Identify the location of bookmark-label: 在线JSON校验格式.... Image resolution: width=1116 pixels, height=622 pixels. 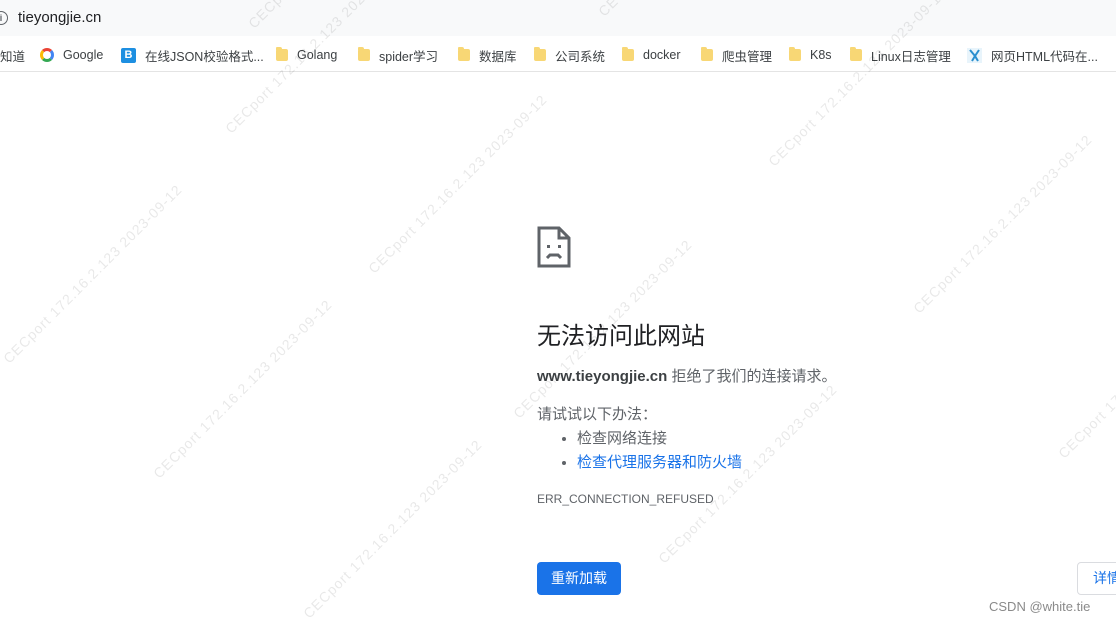
(204, 56).